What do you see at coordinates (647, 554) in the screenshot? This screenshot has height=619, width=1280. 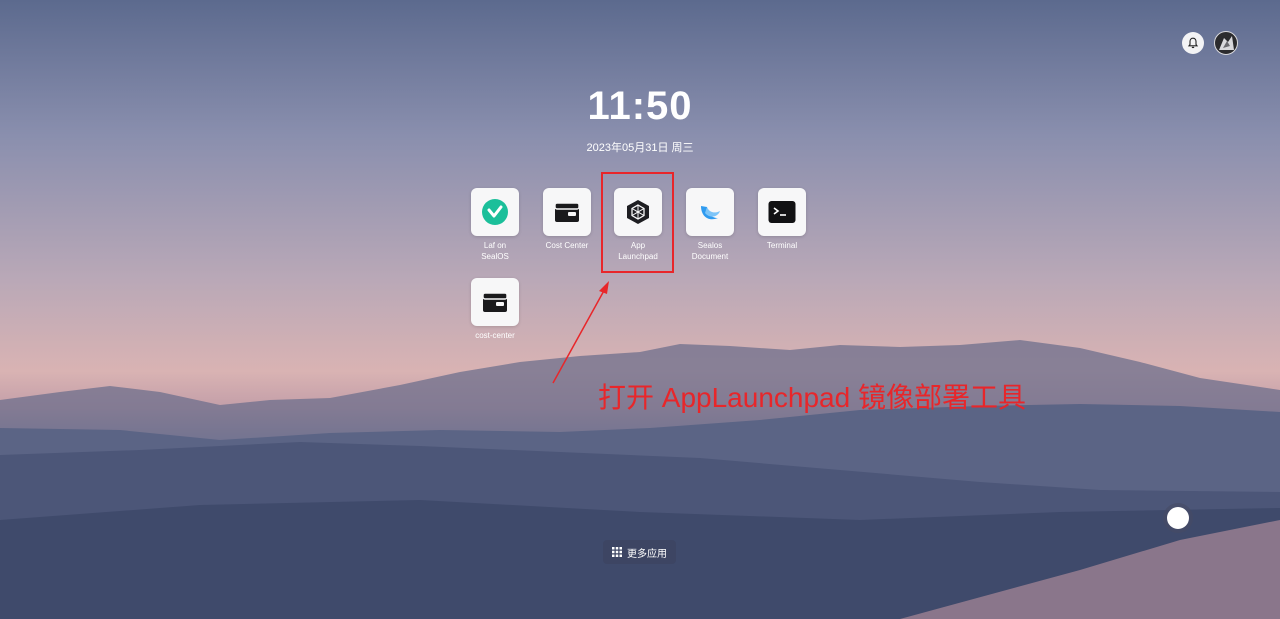 I see `more-apps-label: 更多应用` at bounding box center [647, 554].